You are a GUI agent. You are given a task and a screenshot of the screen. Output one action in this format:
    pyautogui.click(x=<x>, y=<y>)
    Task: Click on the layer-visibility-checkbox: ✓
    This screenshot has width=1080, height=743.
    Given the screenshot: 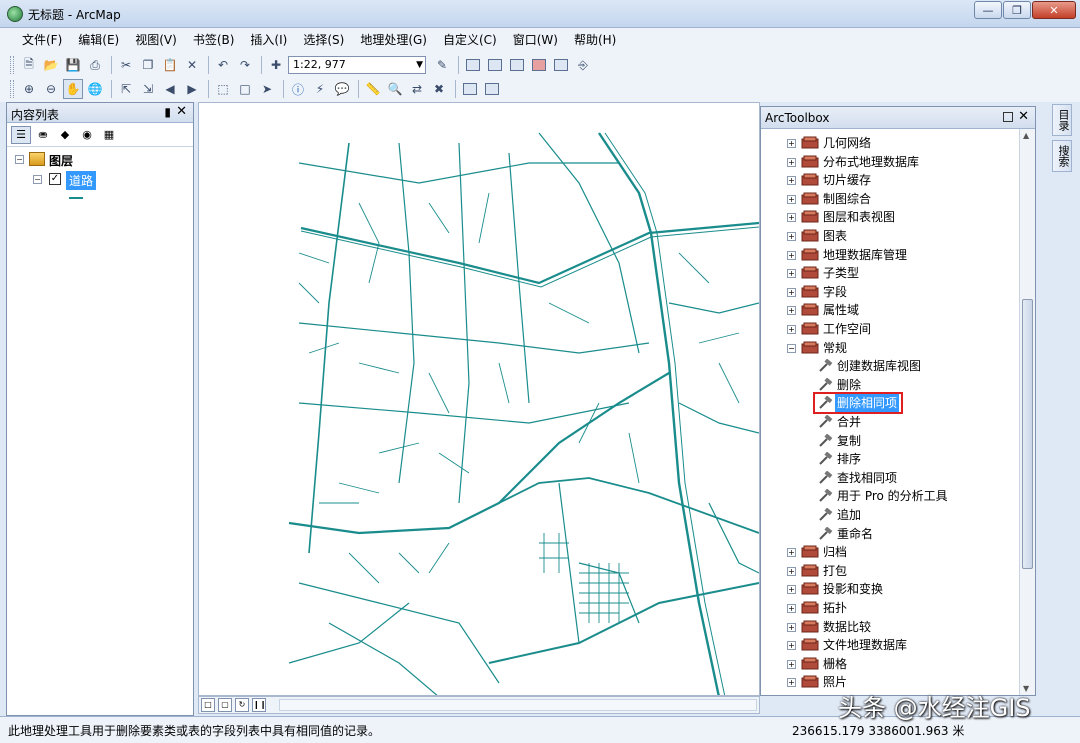 What is the action you would take?
    pyautogui.click(x=55, y=179)
    